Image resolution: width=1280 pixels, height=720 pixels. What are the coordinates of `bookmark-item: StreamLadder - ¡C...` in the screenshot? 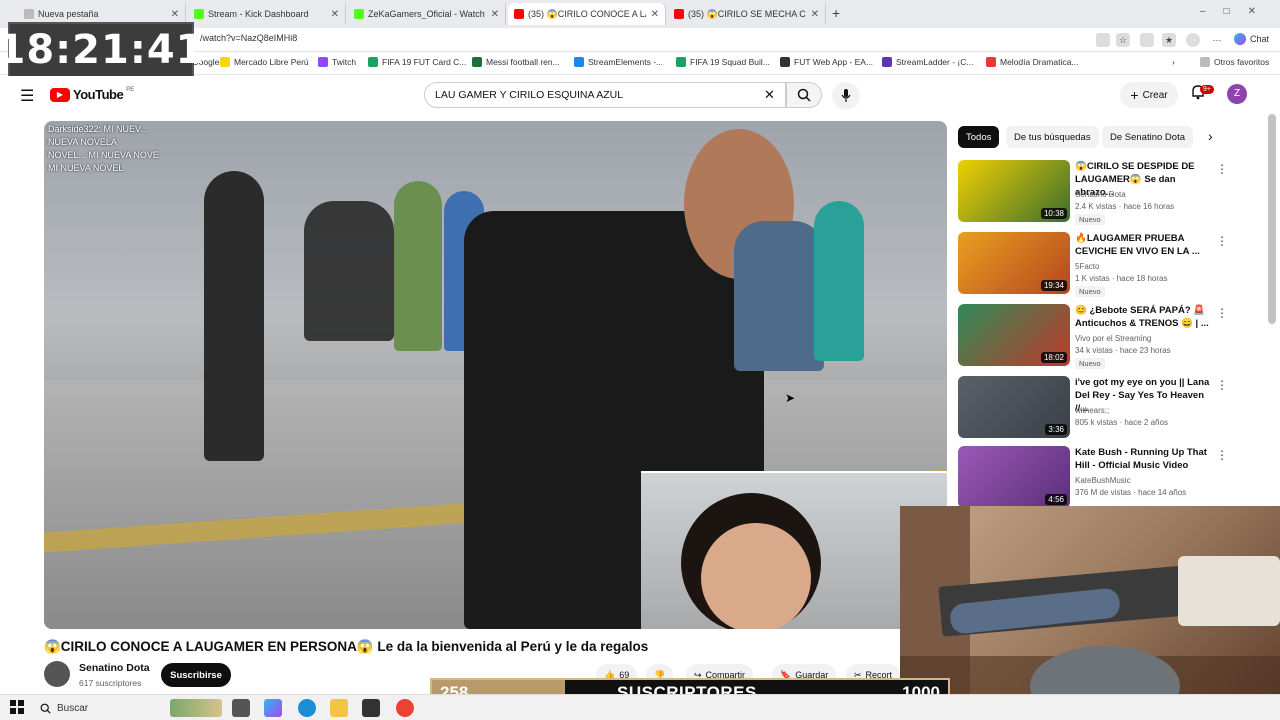 It's located at (927, 62).